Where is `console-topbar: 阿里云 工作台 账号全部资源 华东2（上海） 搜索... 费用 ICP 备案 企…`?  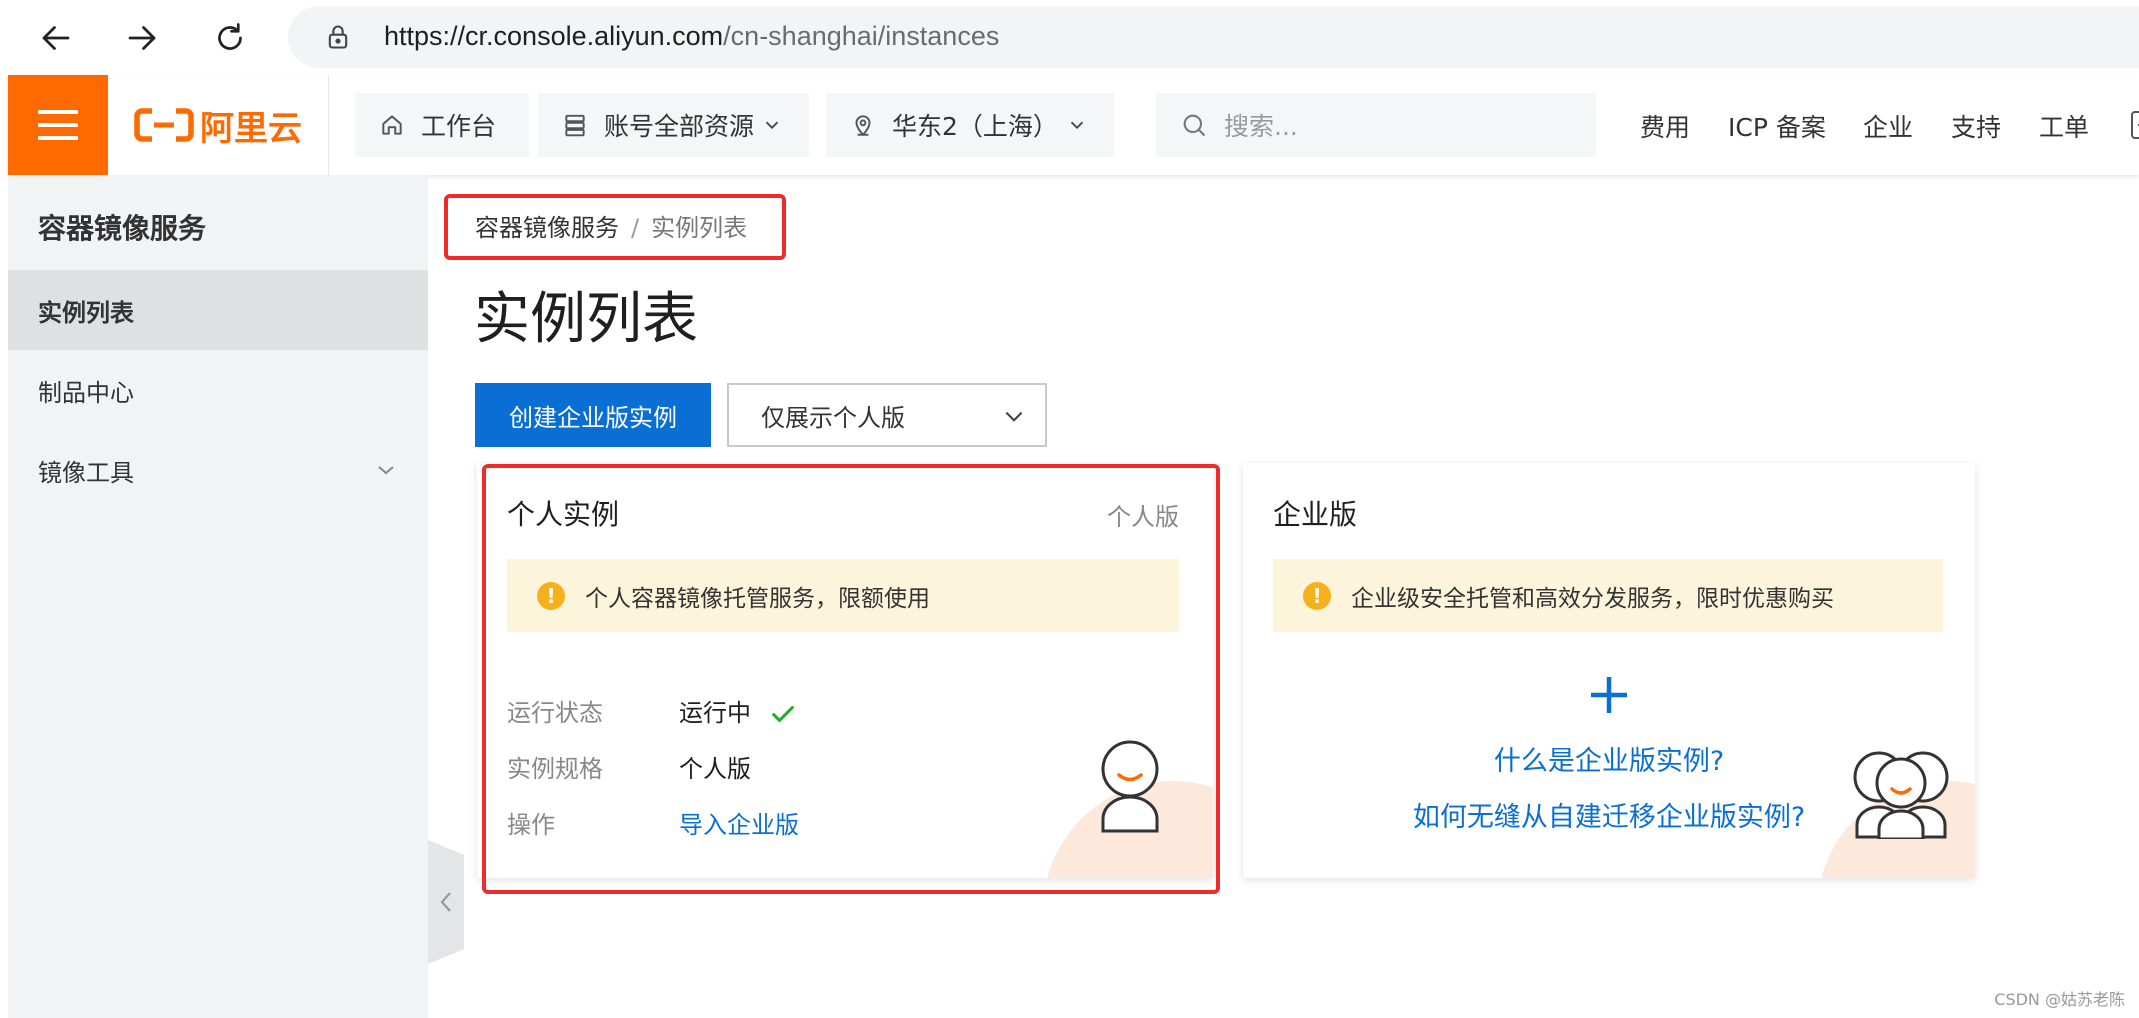 console-topbar: 阿里云 工作台 账号全部资源 华东2（上海） 搜索... 费用 ICP 备案 企… is located at coordinates (1073, 125).